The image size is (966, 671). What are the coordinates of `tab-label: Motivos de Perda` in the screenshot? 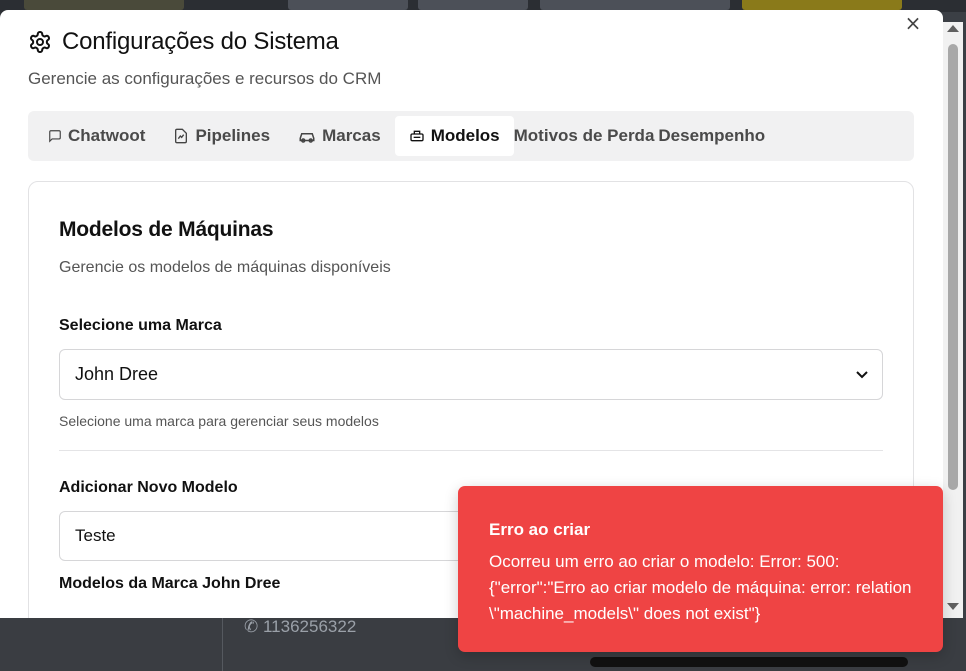 It's located at (584, 135).